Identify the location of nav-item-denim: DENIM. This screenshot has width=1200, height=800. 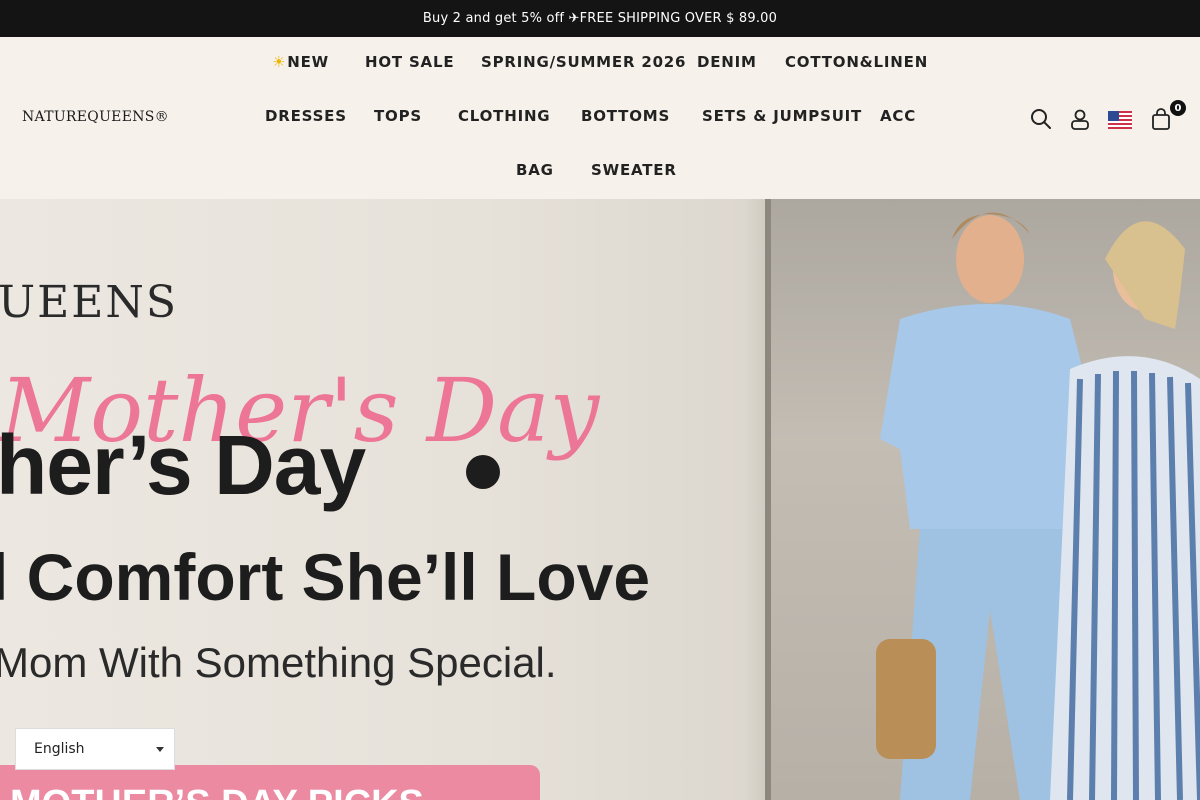
(727, 62).